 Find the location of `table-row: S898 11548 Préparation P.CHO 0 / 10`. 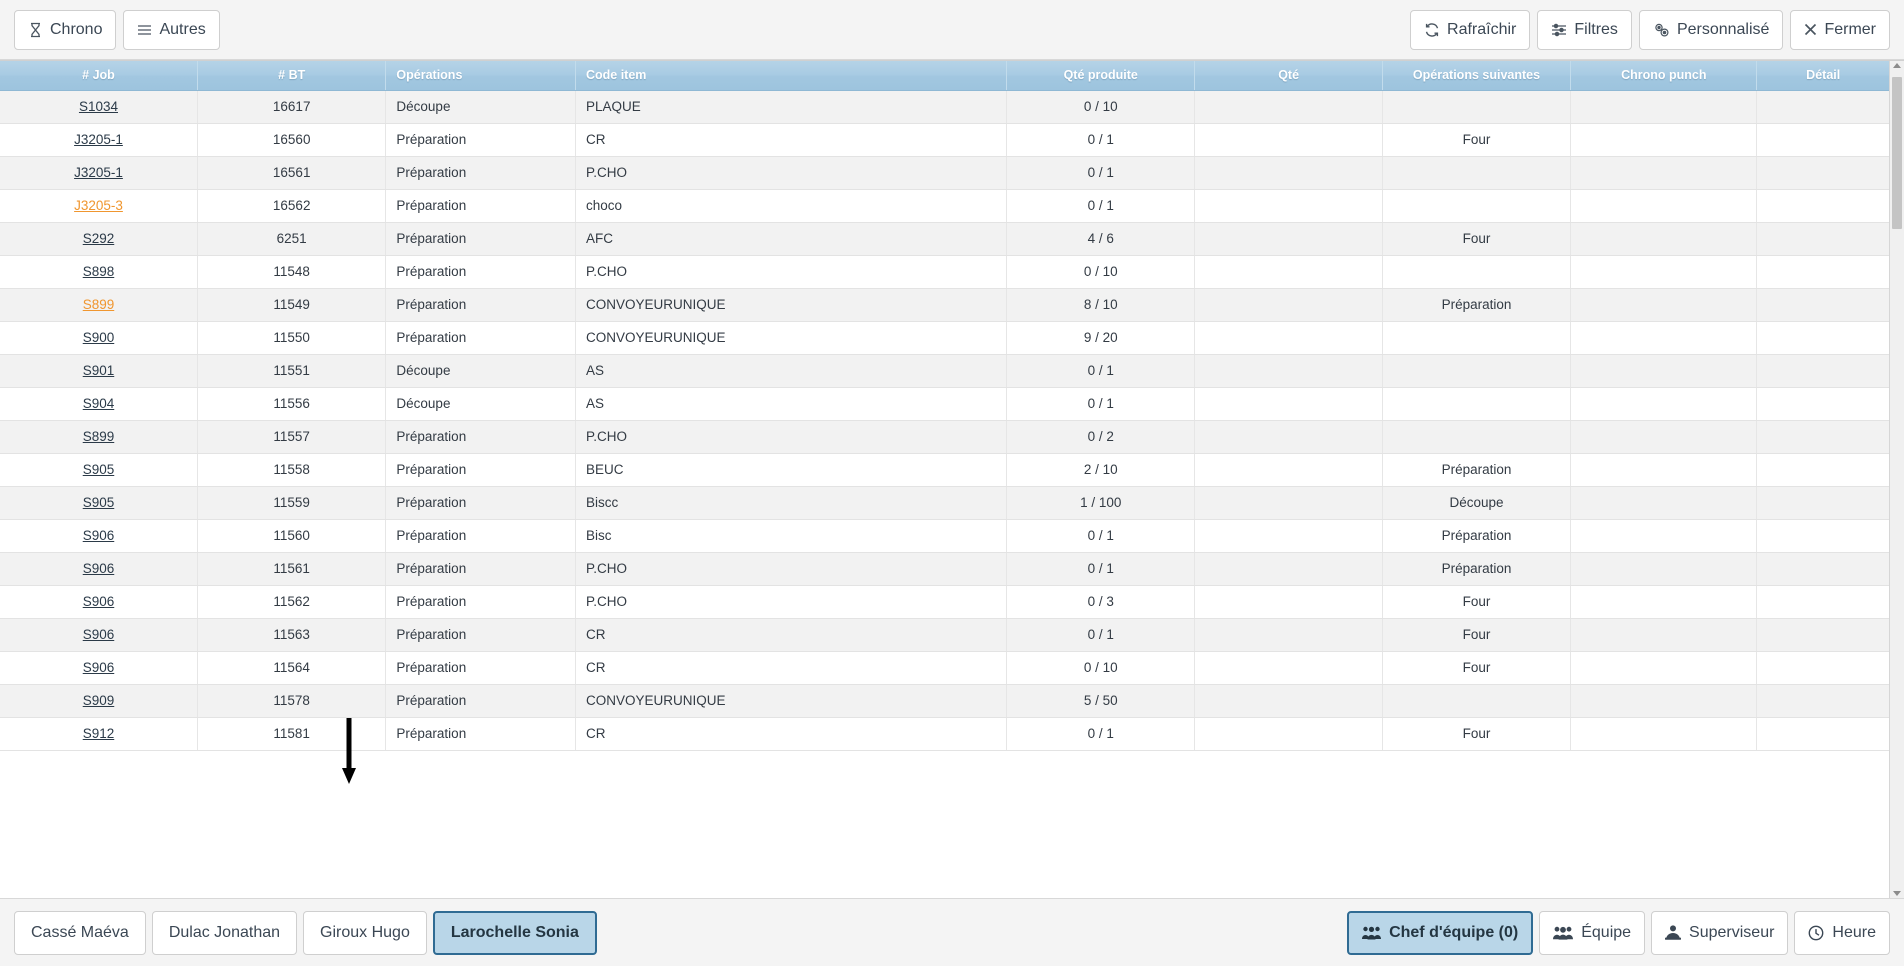

table-row: S898 11548 Préparation P.CHO 0 / 10 is located at coordinates (944, 272).